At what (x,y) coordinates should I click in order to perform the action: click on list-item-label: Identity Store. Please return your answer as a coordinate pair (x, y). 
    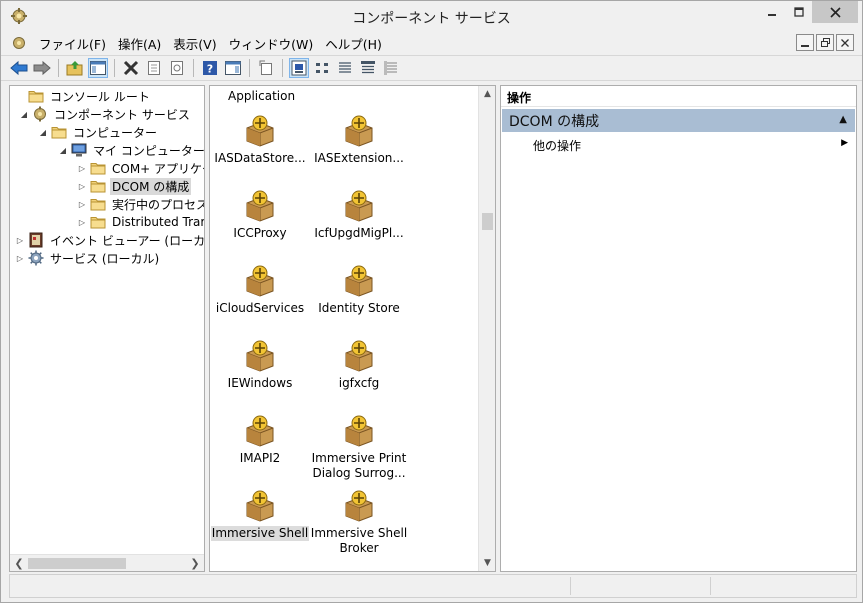
    Looking at the image, I should click on (359, 308).